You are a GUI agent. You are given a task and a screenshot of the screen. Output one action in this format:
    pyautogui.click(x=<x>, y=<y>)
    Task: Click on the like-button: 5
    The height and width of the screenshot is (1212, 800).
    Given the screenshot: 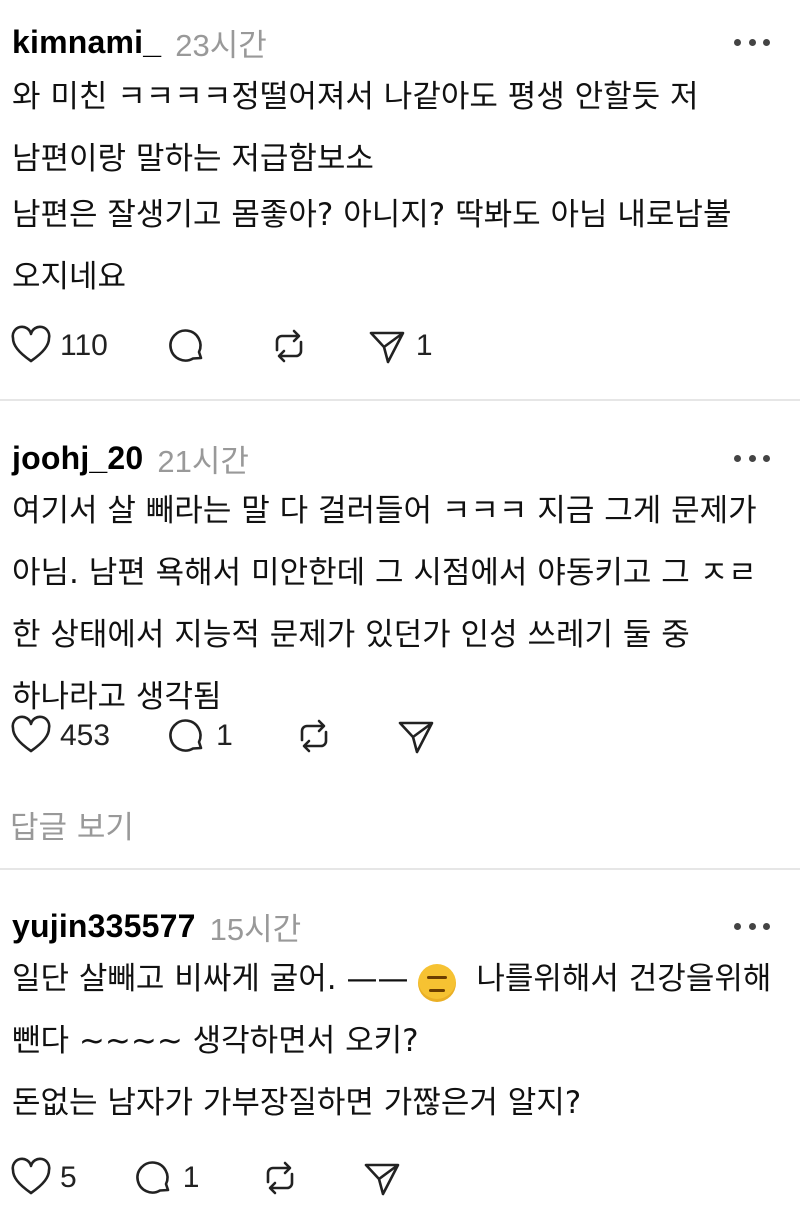 What is the action you would take?
    pyautogui.click(x=43, y=1178)
    